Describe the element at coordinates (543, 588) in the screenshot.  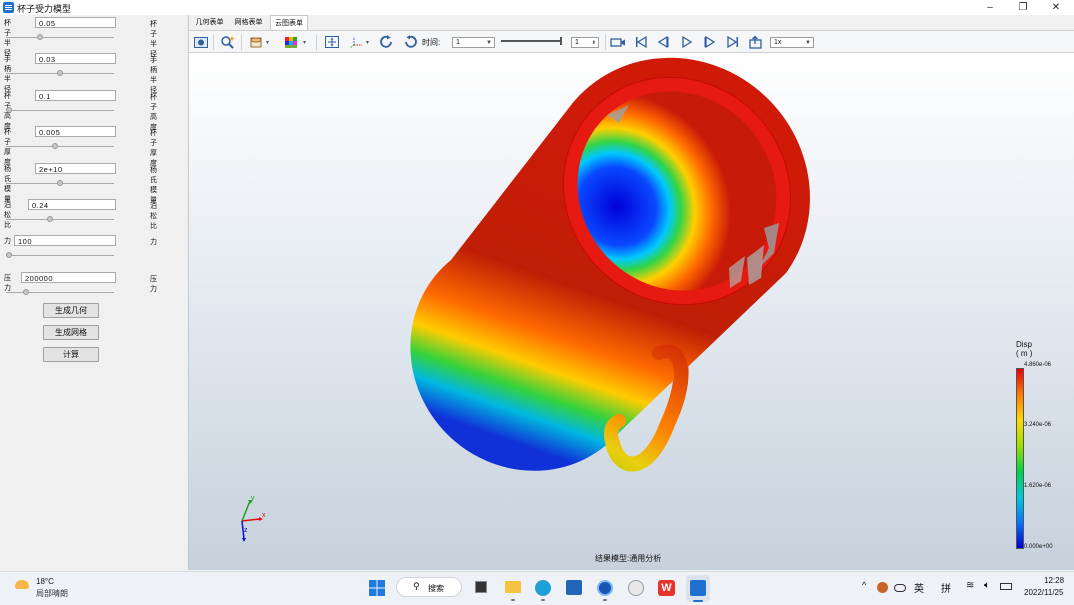
I see `edge-icon` at that location.